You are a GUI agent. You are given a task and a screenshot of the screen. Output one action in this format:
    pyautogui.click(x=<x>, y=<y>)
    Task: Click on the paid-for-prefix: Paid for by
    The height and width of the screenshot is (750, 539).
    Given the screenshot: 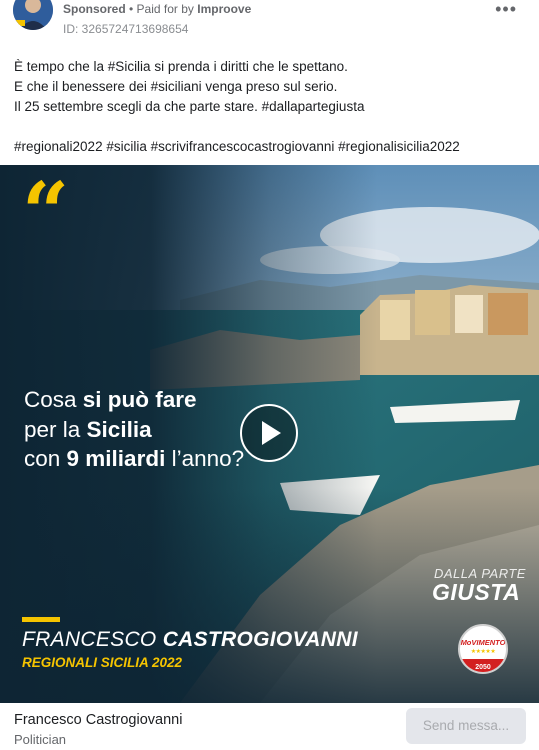 What is the action you would take?
    pyautogui.click(x=167, y=9)
    